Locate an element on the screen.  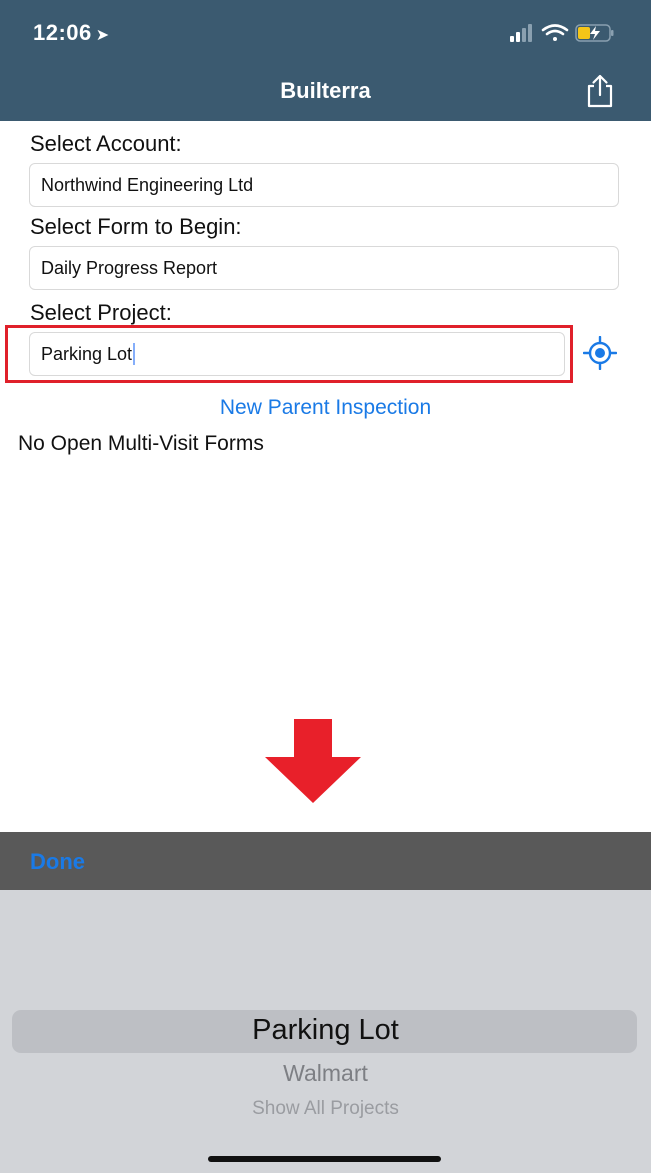
share-icon is located at coordinates (600, 91).